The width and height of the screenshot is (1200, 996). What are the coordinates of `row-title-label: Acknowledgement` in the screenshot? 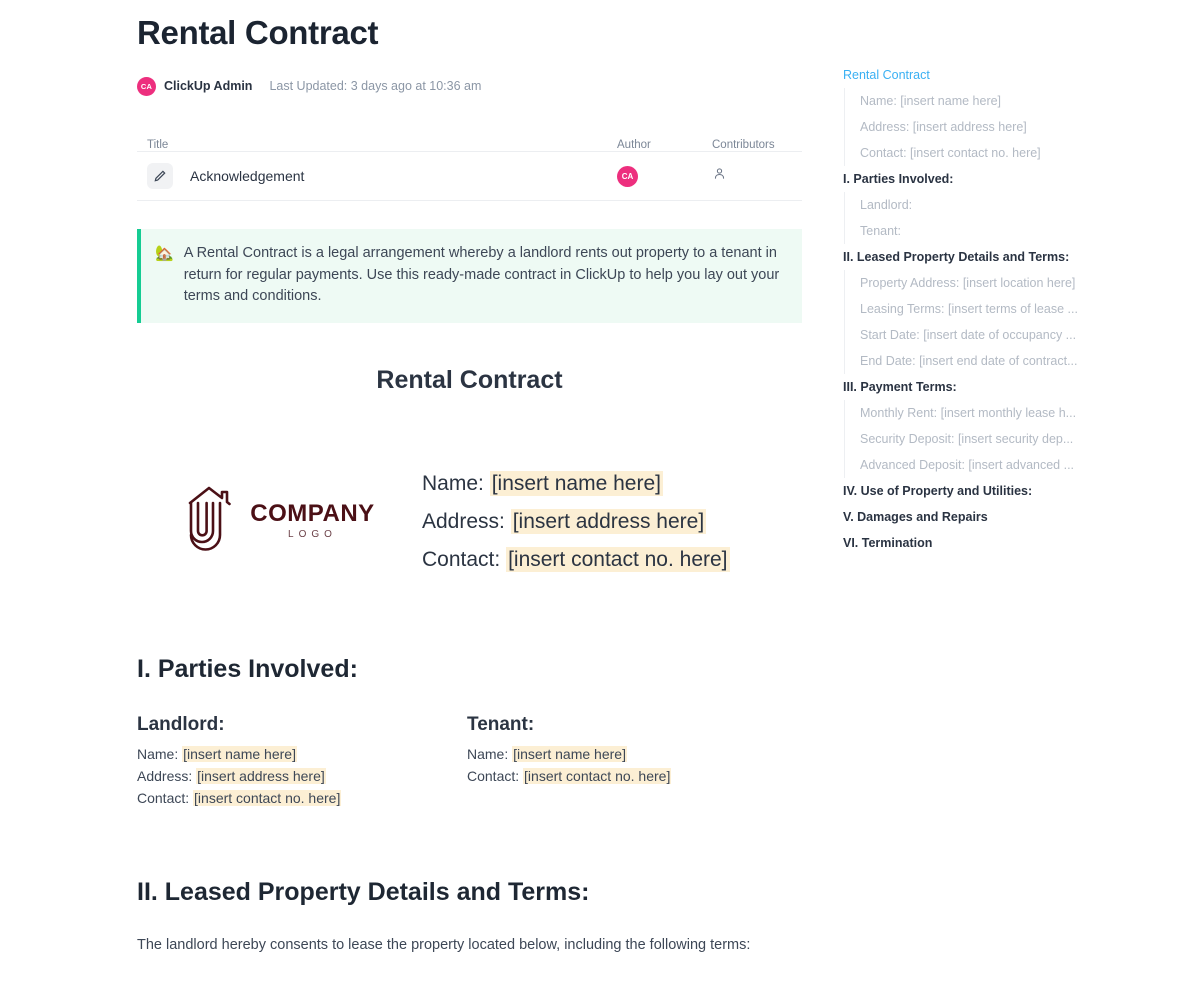 It's located at (247, 176).